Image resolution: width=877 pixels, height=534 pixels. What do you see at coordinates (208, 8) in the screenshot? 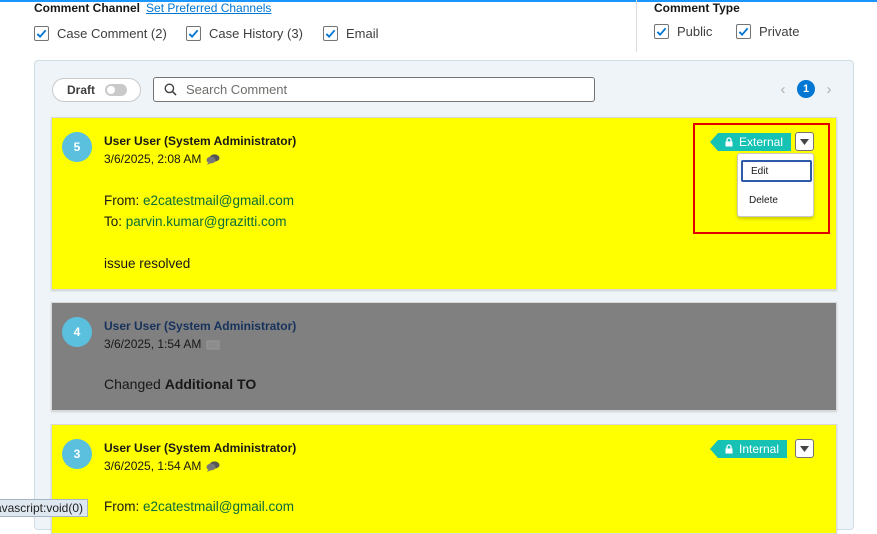
I see `set-preferred-channels-link: Set Preferred Channels` at bounding box center [208, 8].